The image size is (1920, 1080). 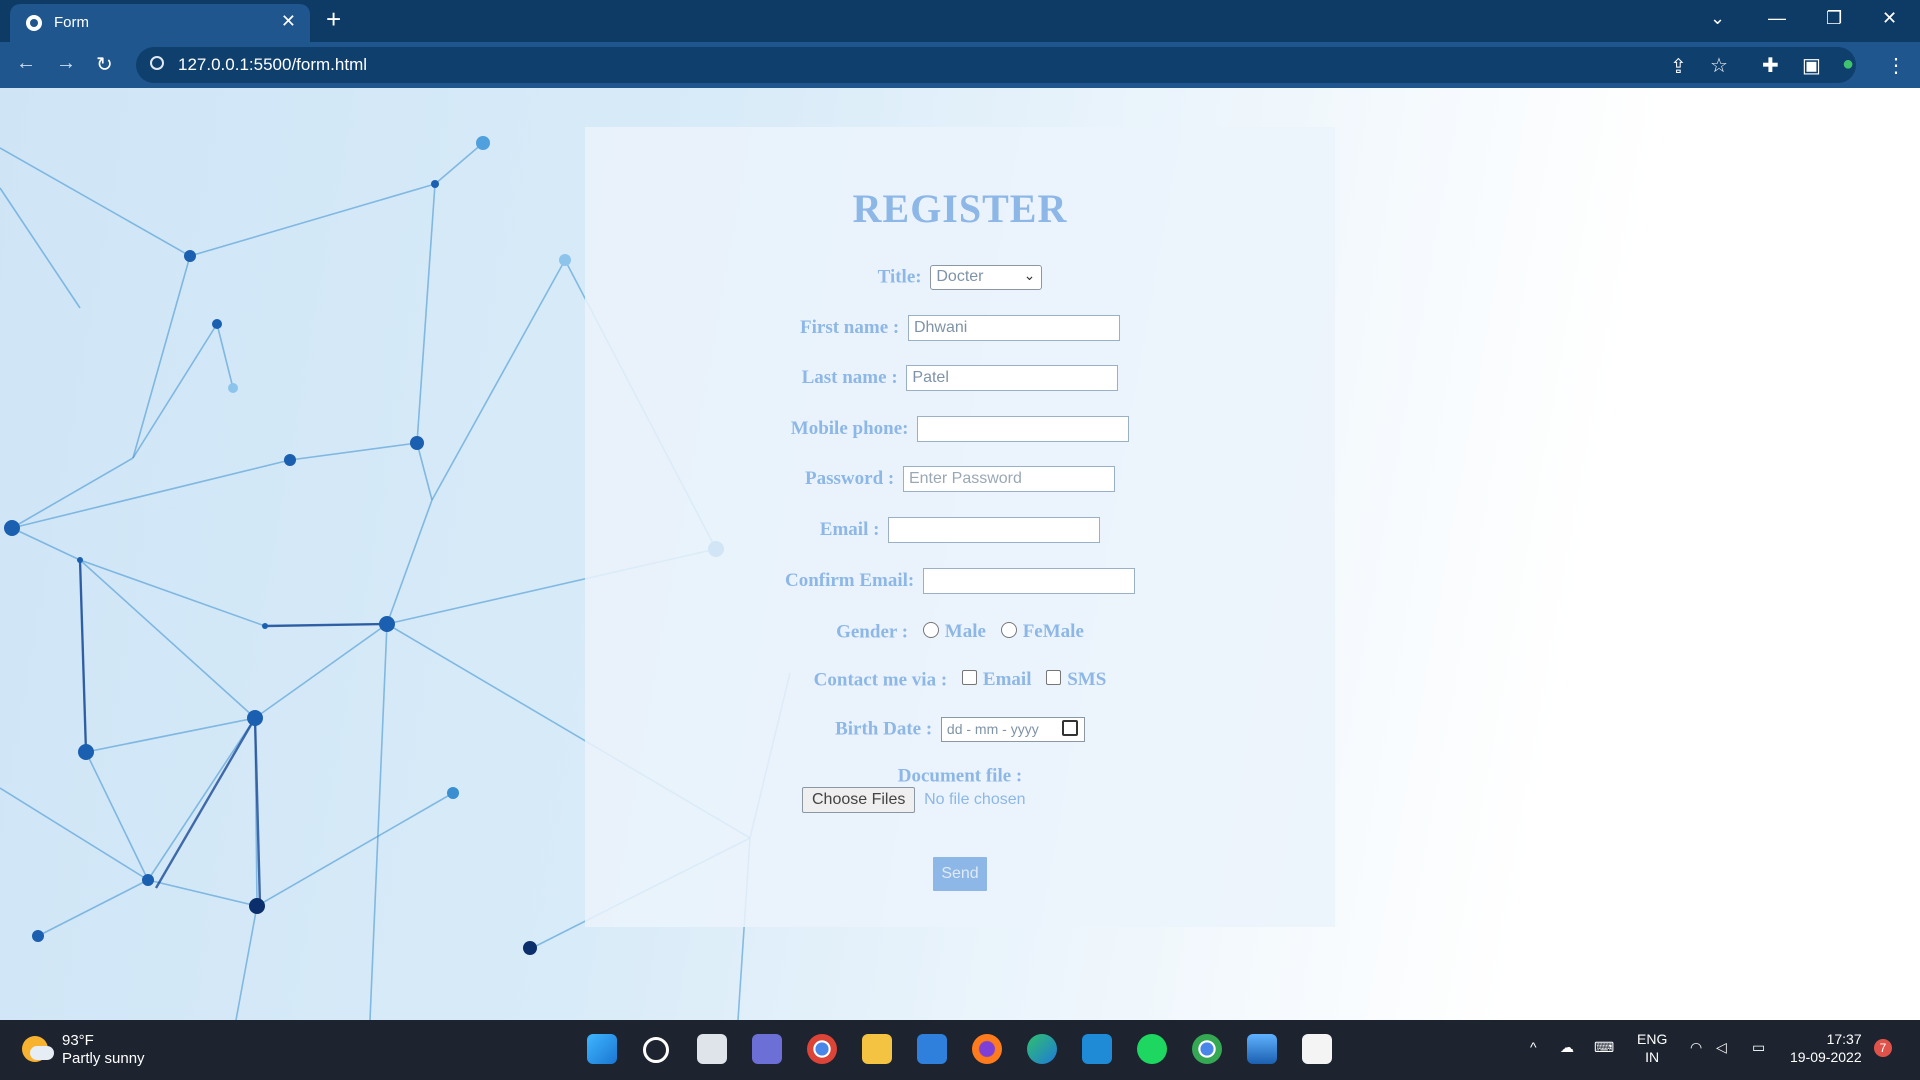 What do you see at coordinates (994, 530) in the screenshot?
I see `email-input` at bounding box center [994, 530].